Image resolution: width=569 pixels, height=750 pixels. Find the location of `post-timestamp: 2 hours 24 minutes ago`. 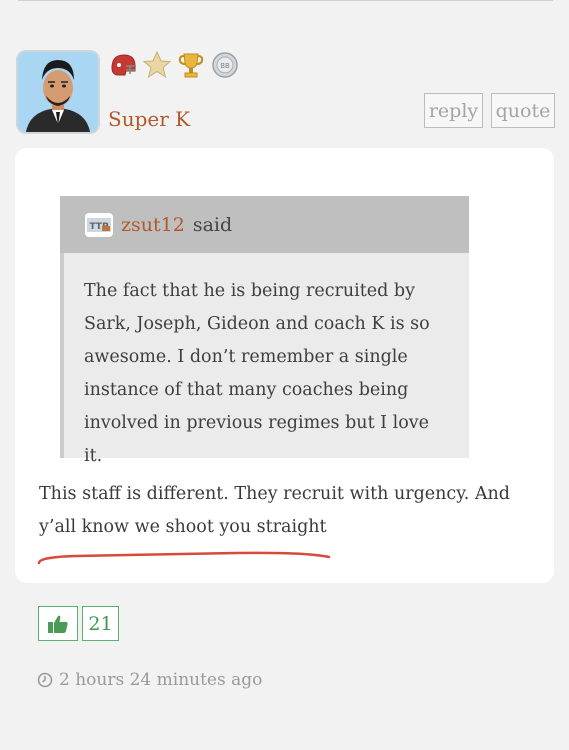

post-timestamp: 2 hours 24 minutes ago is located at coordinates (149, 680).